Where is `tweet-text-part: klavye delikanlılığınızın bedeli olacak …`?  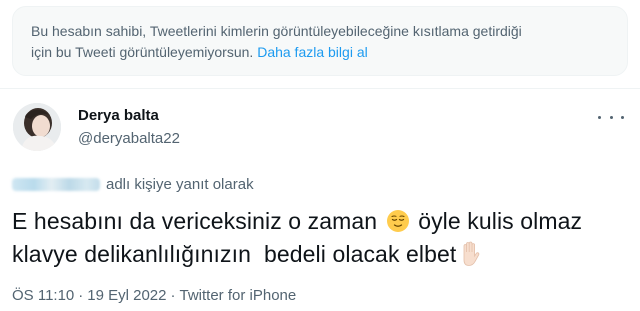
tweet-text-part: klavye delikanlılığınızın bedeli olacak … is located at coordinates (234, 254).